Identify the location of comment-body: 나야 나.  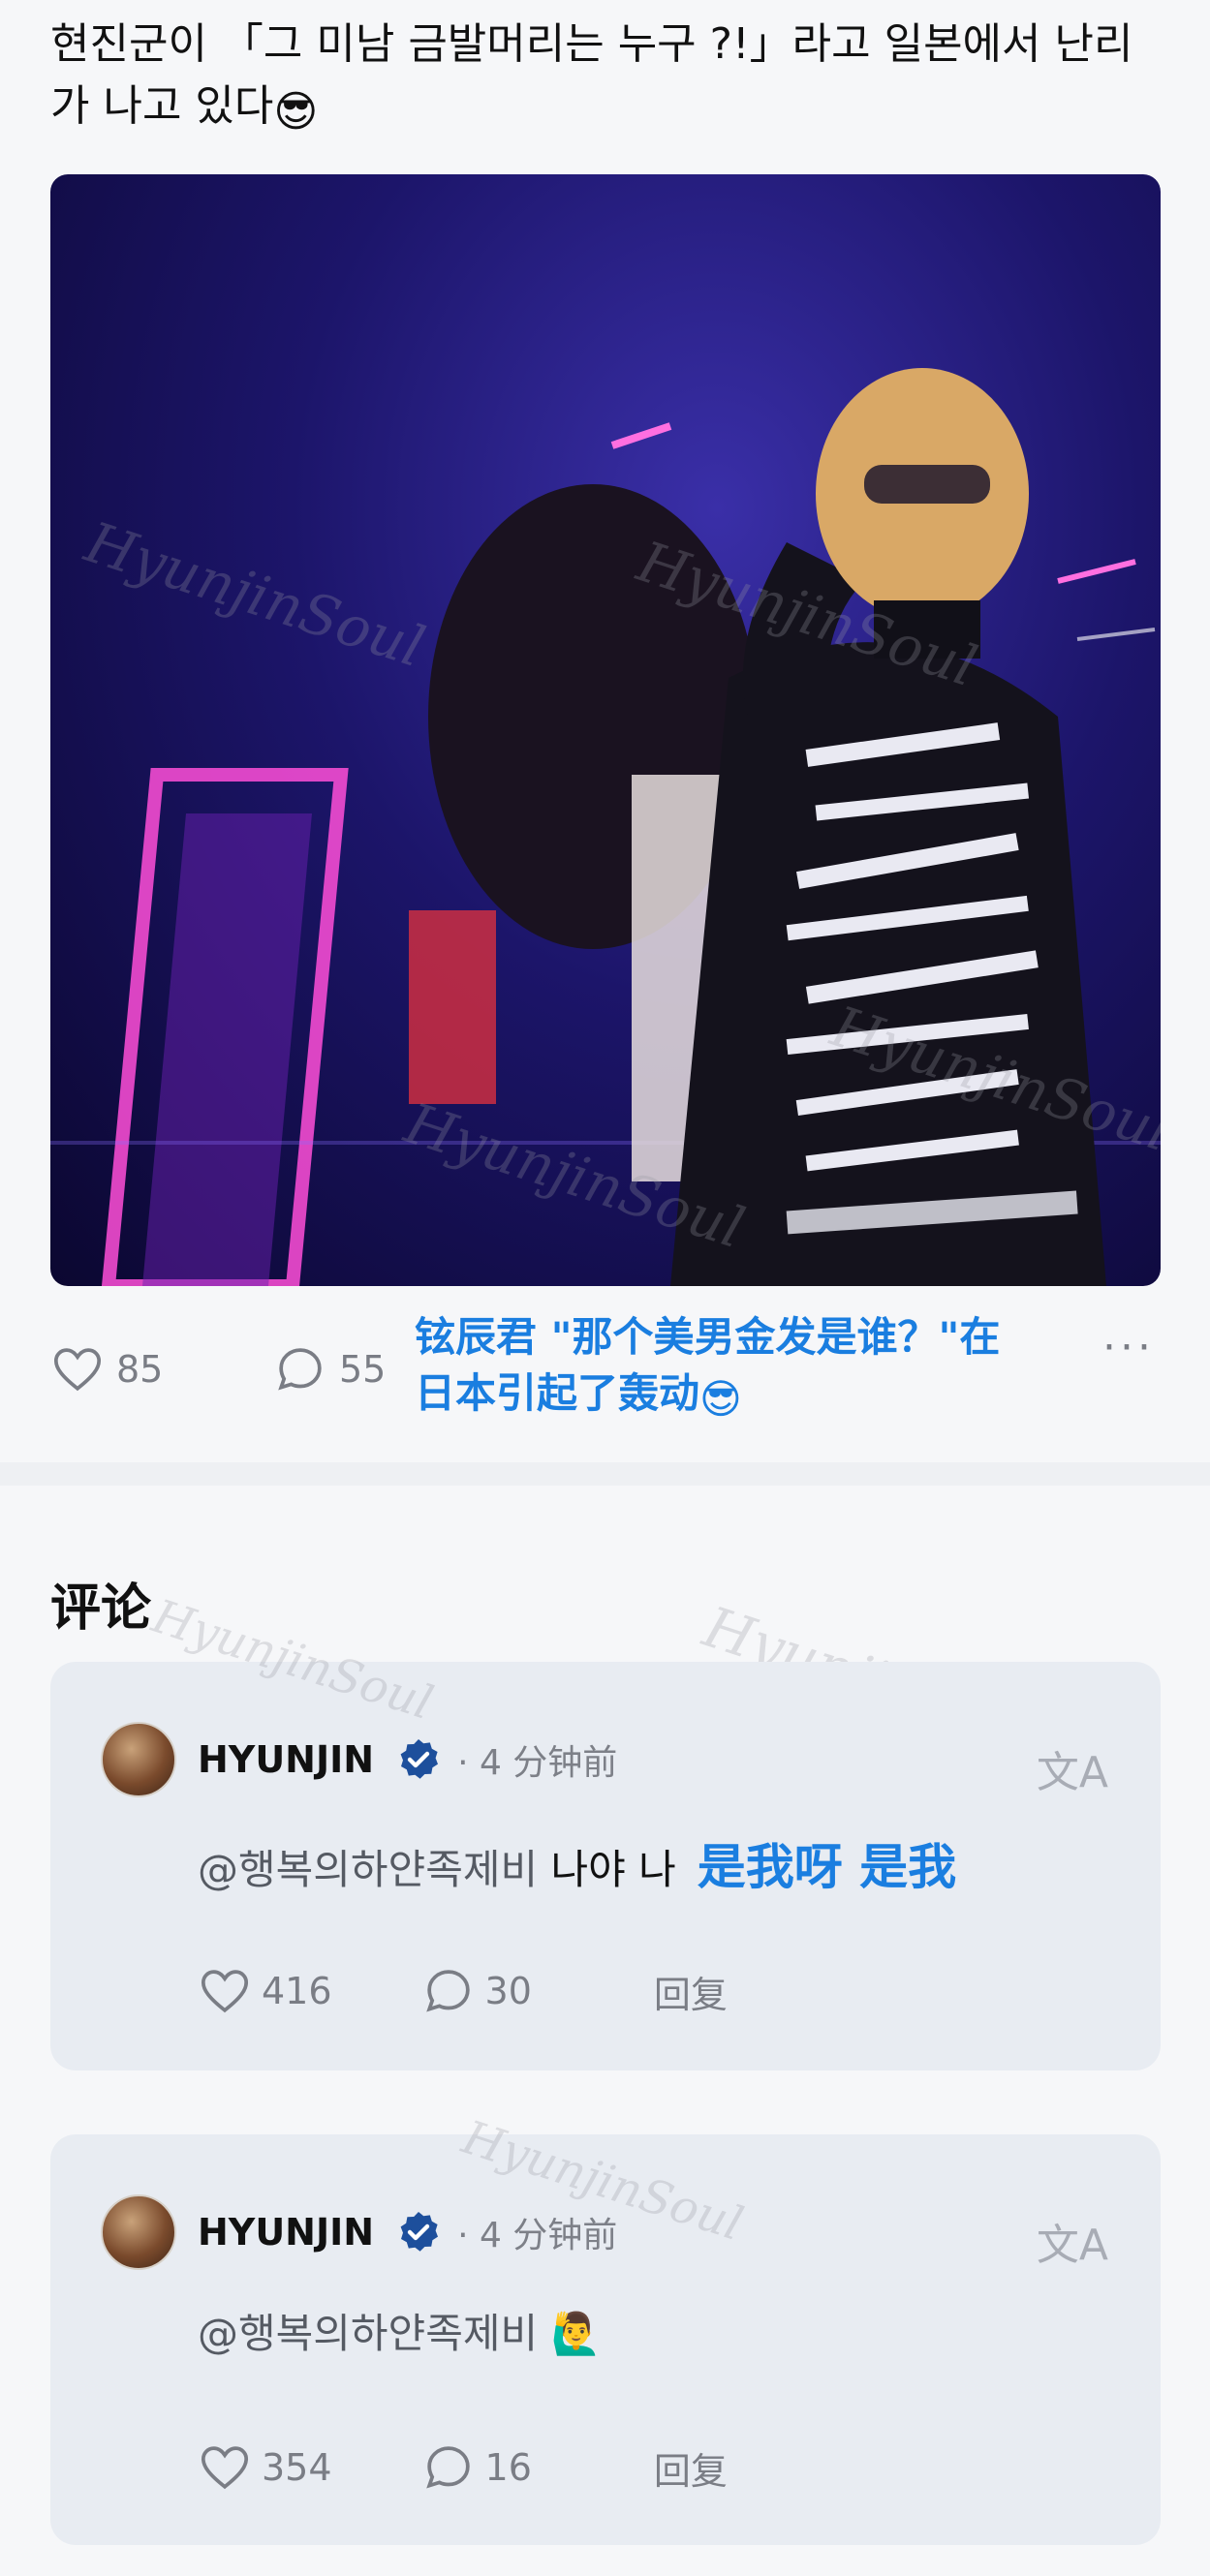
(607, 1869).